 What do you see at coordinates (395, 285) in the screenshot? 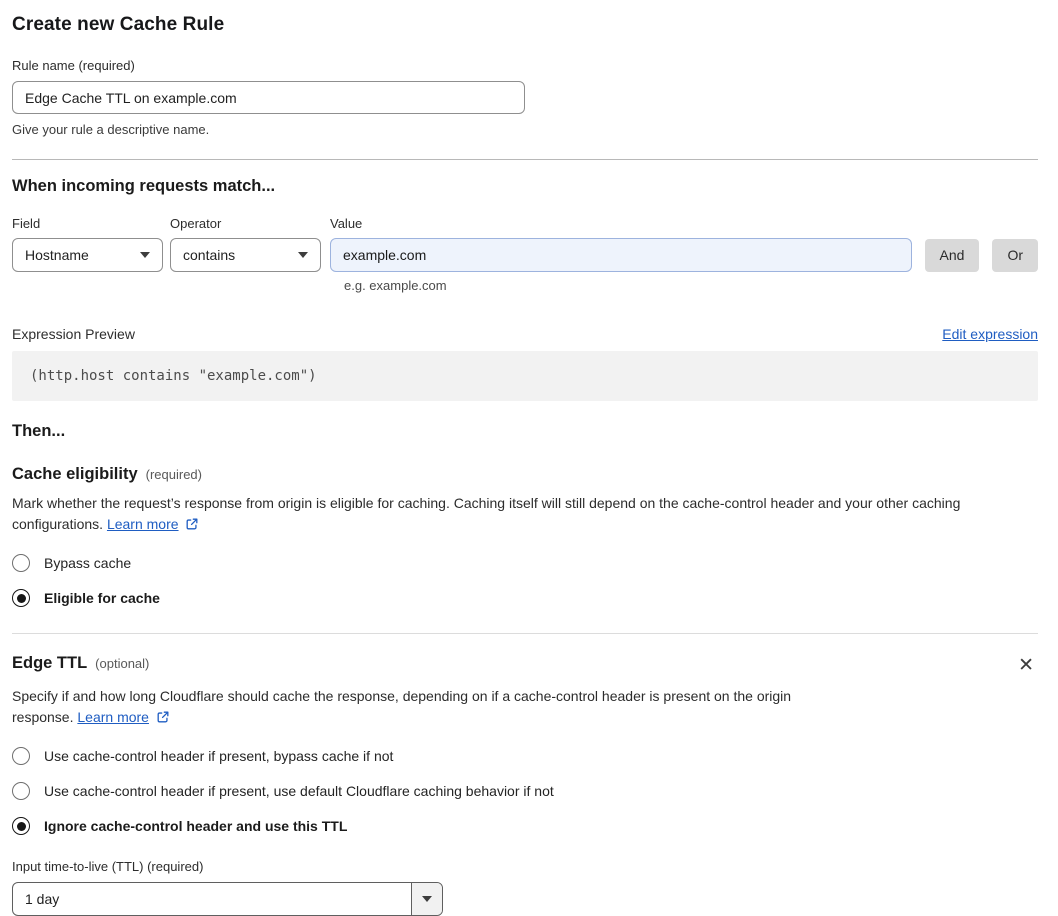
I see `value-helper: e.g. example.com` at bounding box center [395, 285].